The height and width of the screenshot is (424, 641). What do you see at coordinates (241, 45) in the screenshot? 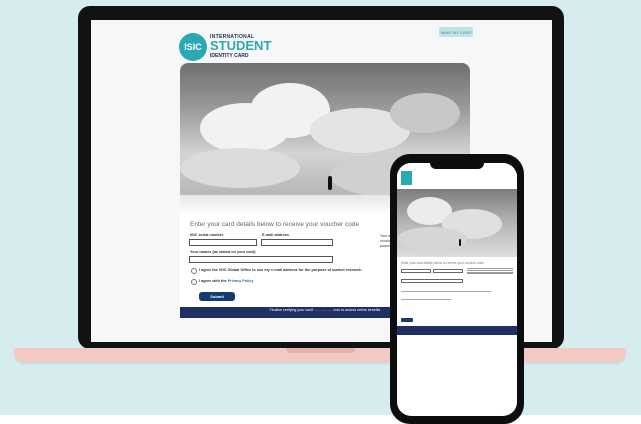
I see `logo-line-student: STUDENT` at bounding box center [241, 45].